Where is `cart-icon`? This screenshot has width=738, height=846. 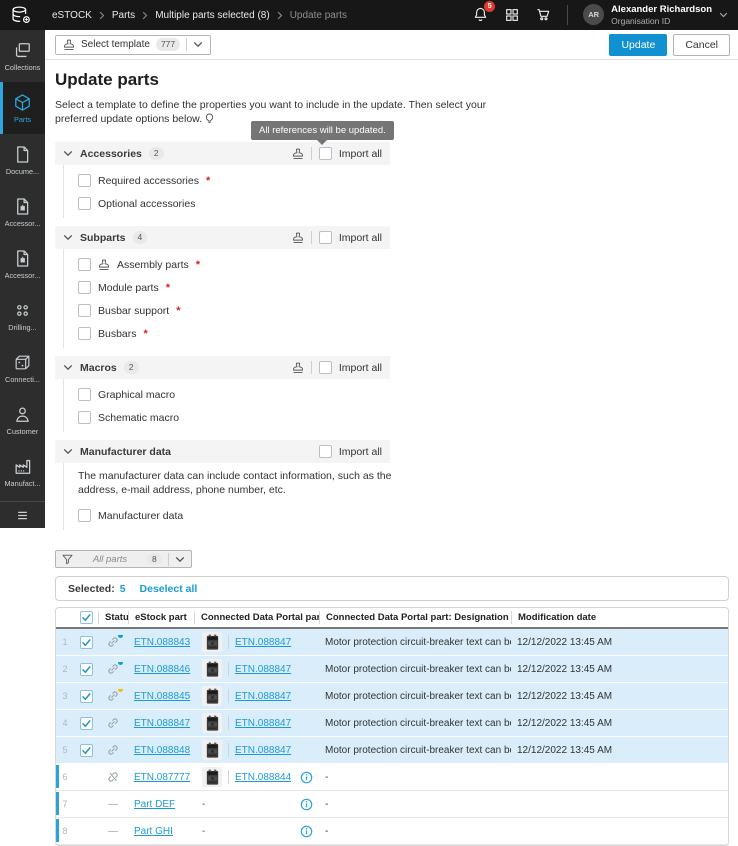
cart-icon is located at coordinates (543, 14).